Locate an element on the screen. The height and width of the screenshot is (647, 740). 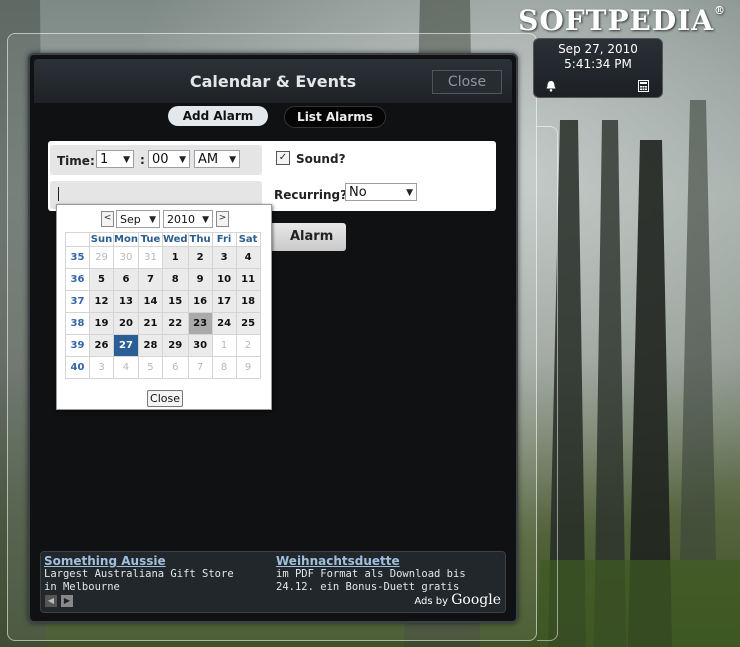
recurring-label: Recurring? is located at coordinates (311, 195).